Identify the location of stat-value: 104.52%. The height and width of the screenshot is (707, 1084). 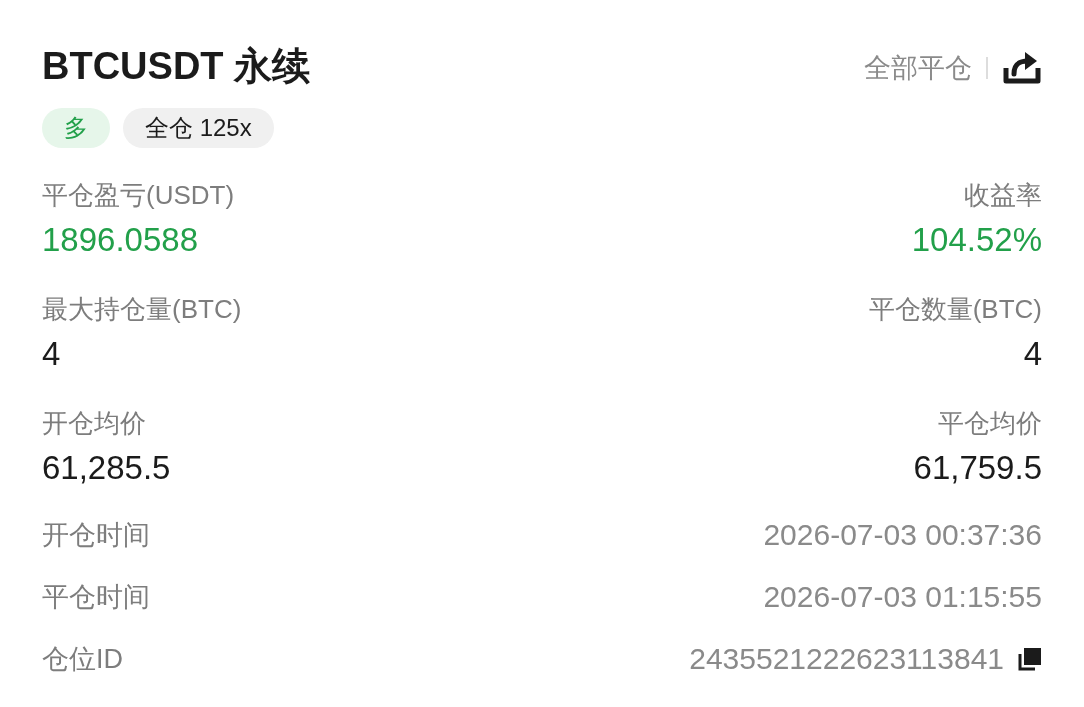
(976, 240).